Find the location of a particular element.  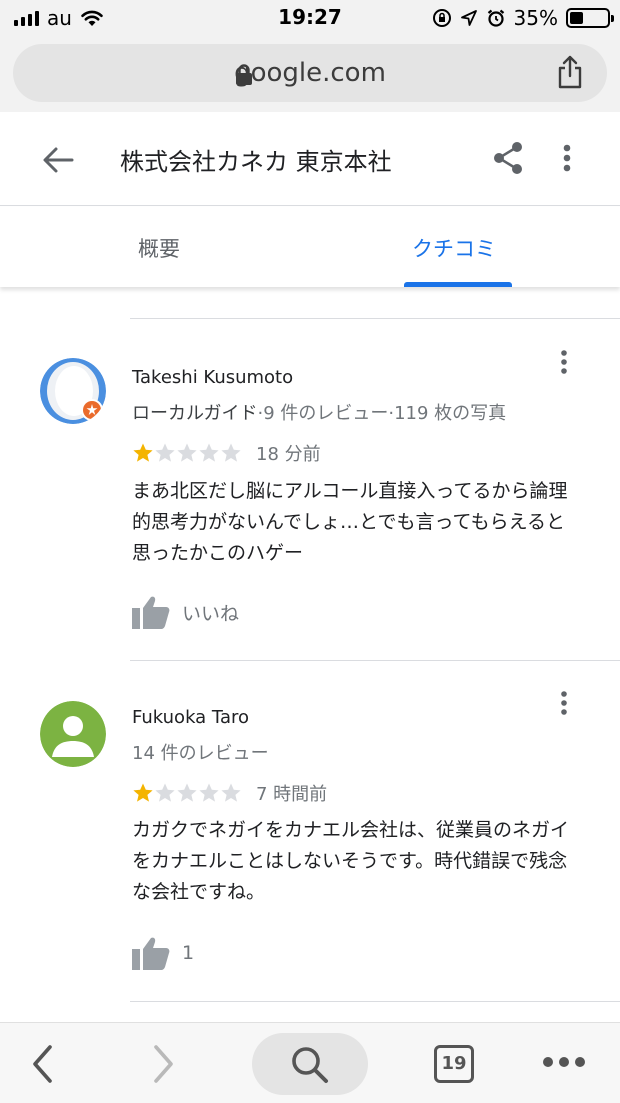

more-horiz-icon is located at coordinates (564, 1062).